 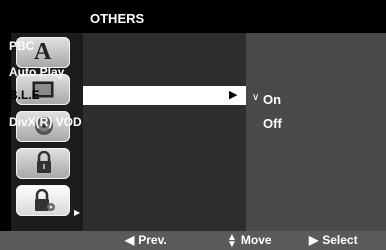 What do you see at coordinates (164, 95) in the screenshot?
I see `menu-highlight` at bounding box center [164, 95].